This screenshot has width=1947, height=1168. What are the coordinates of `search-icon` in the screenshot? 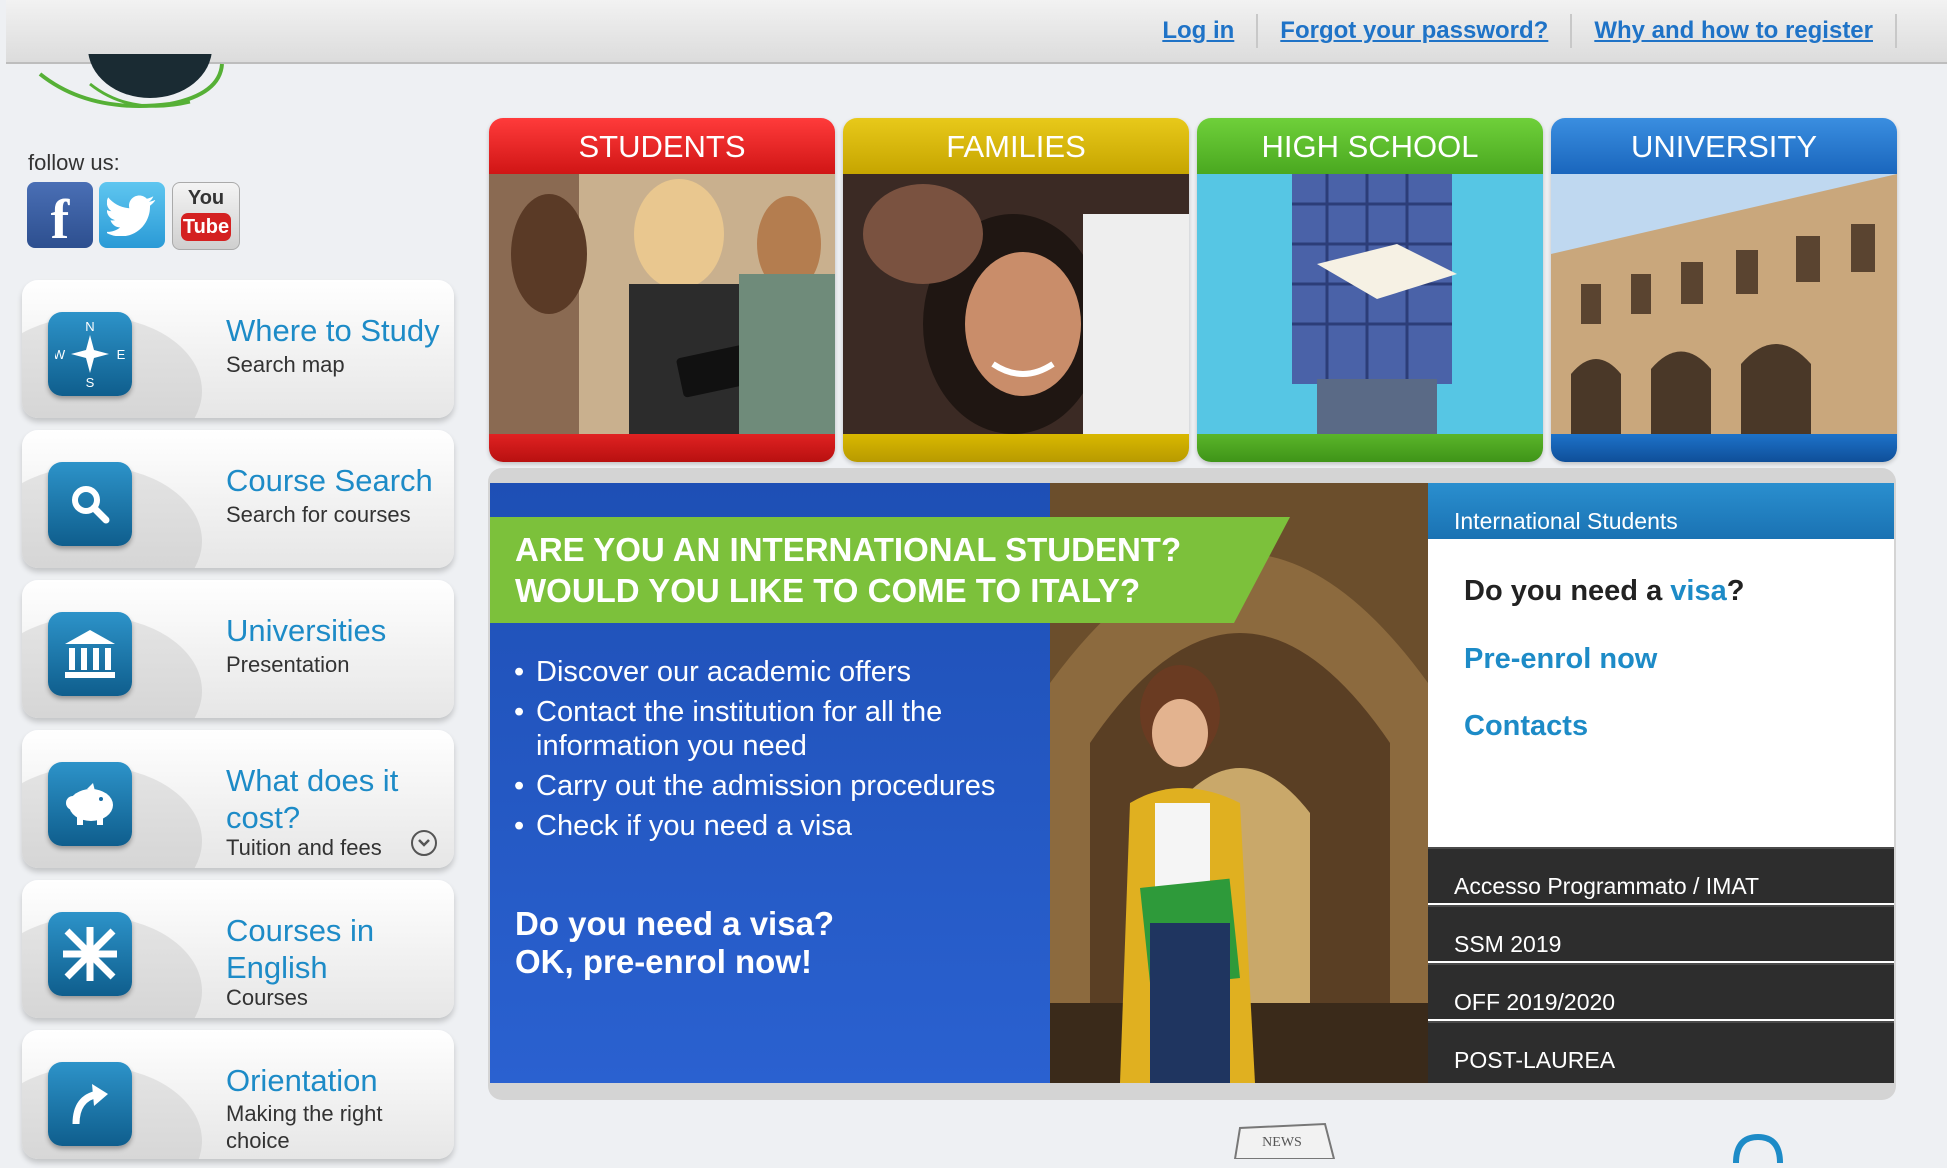 It's located at (90, 504).